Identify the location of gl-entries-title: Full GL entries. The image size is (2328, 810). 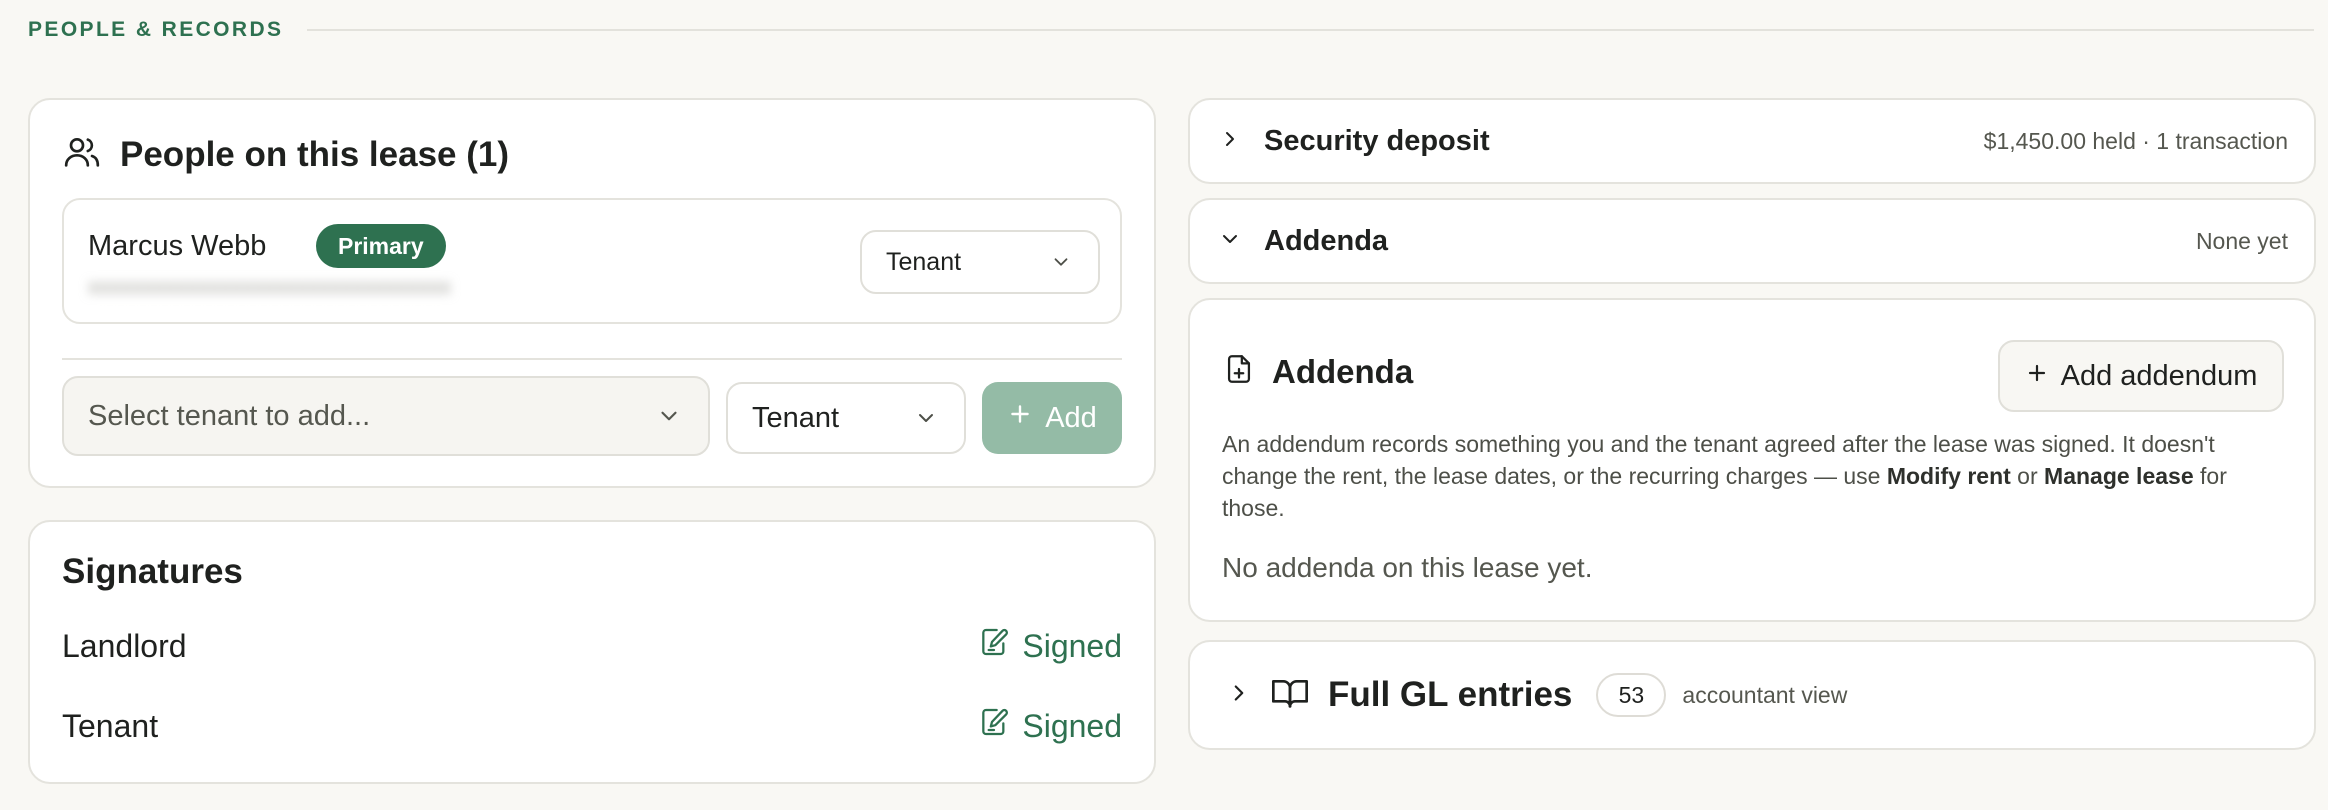
(1450, 694).